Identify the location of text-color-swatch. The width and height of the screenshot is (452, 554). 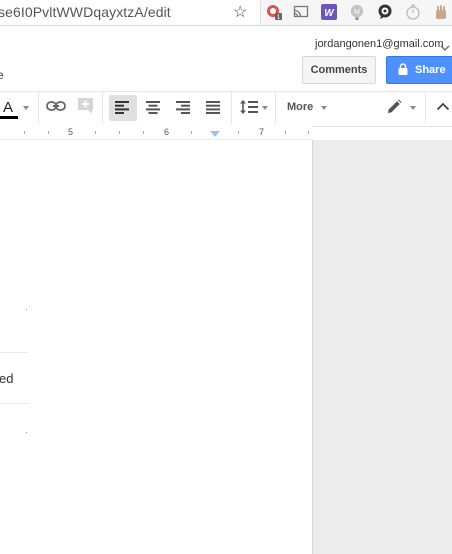
(9, 117).